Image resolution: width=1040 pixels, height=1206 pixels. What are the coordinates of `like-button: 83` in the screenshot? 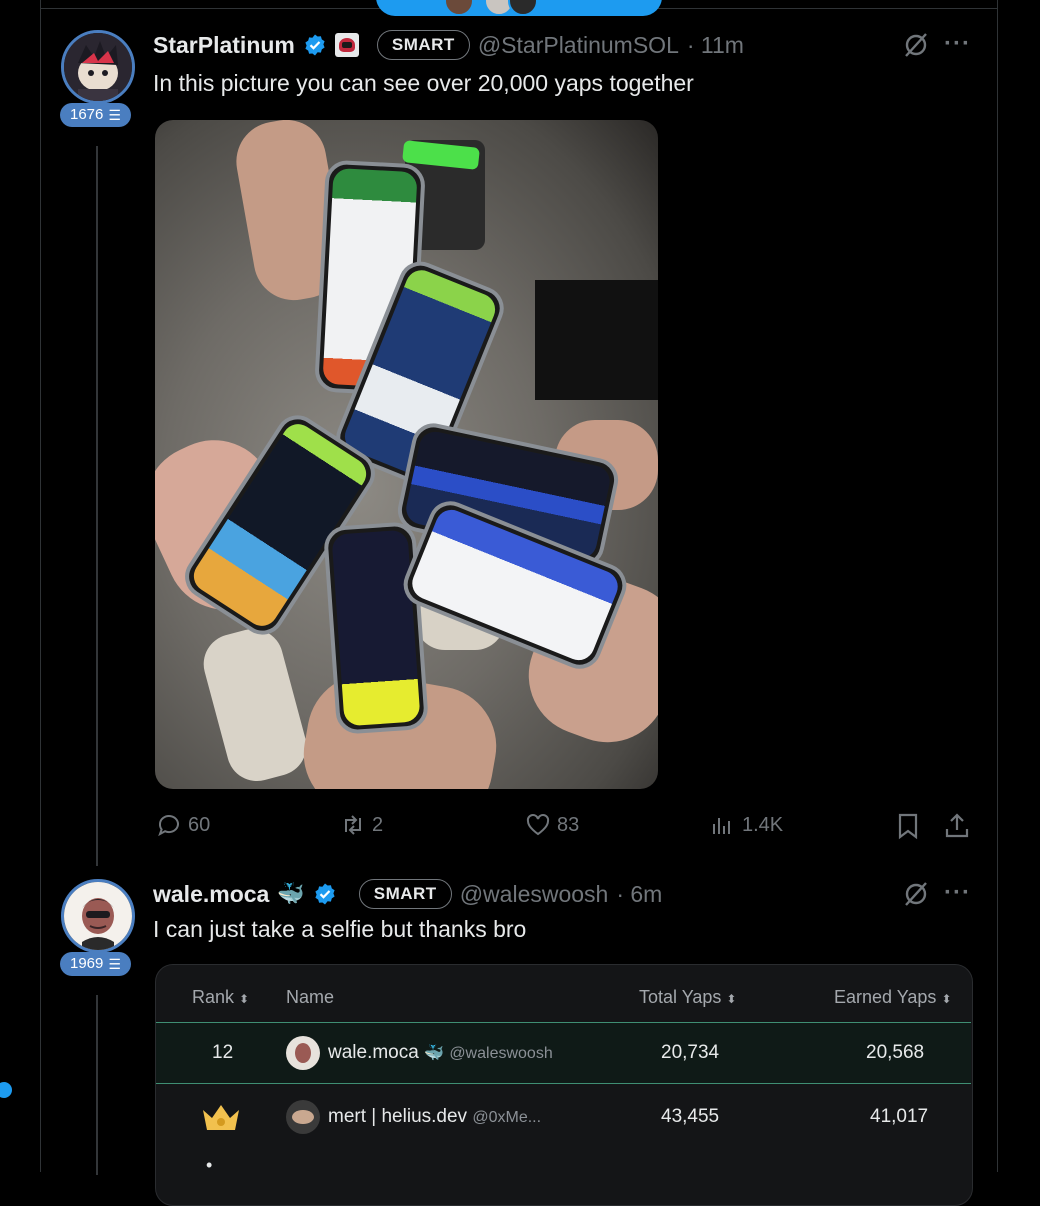 It's located at (552, 825).